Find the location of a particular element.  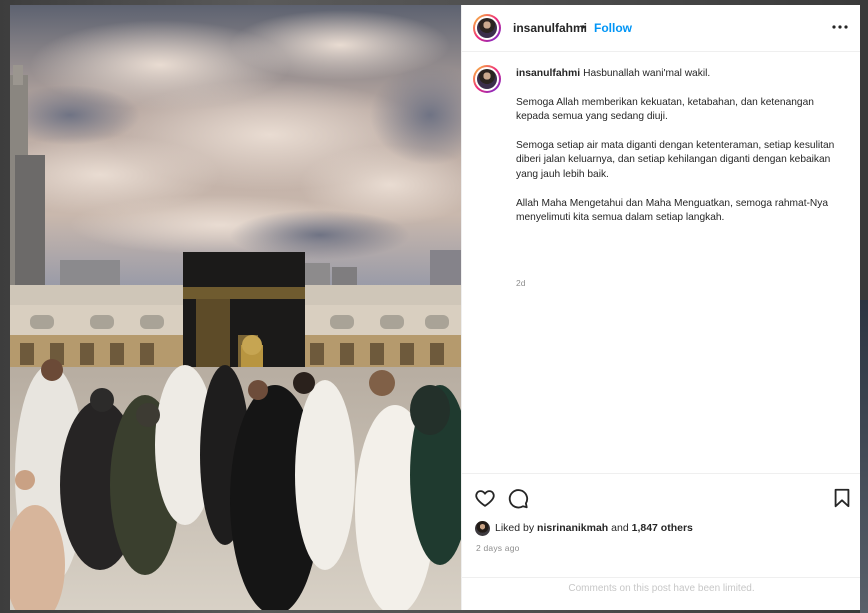

liker-username: nisrinanikmah is located at coordinates (572, 528).